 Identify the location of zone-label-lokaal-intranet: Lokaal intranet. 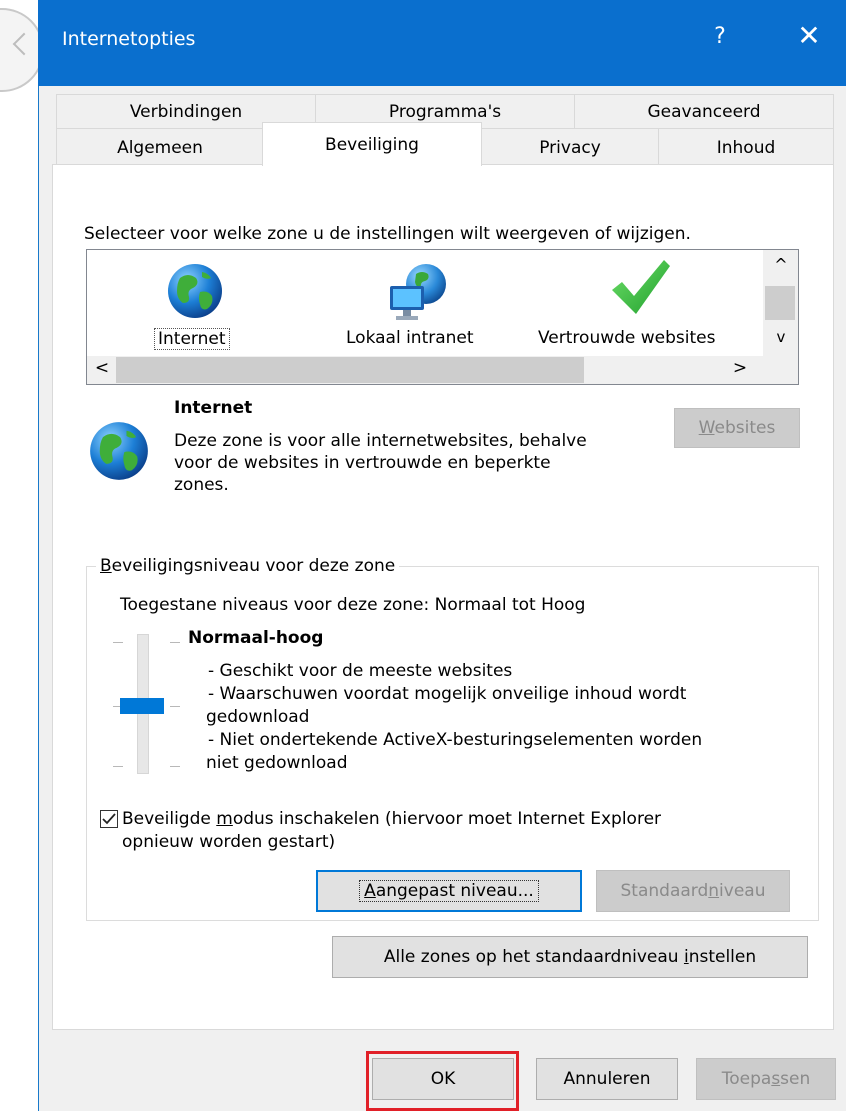
(410, 338).